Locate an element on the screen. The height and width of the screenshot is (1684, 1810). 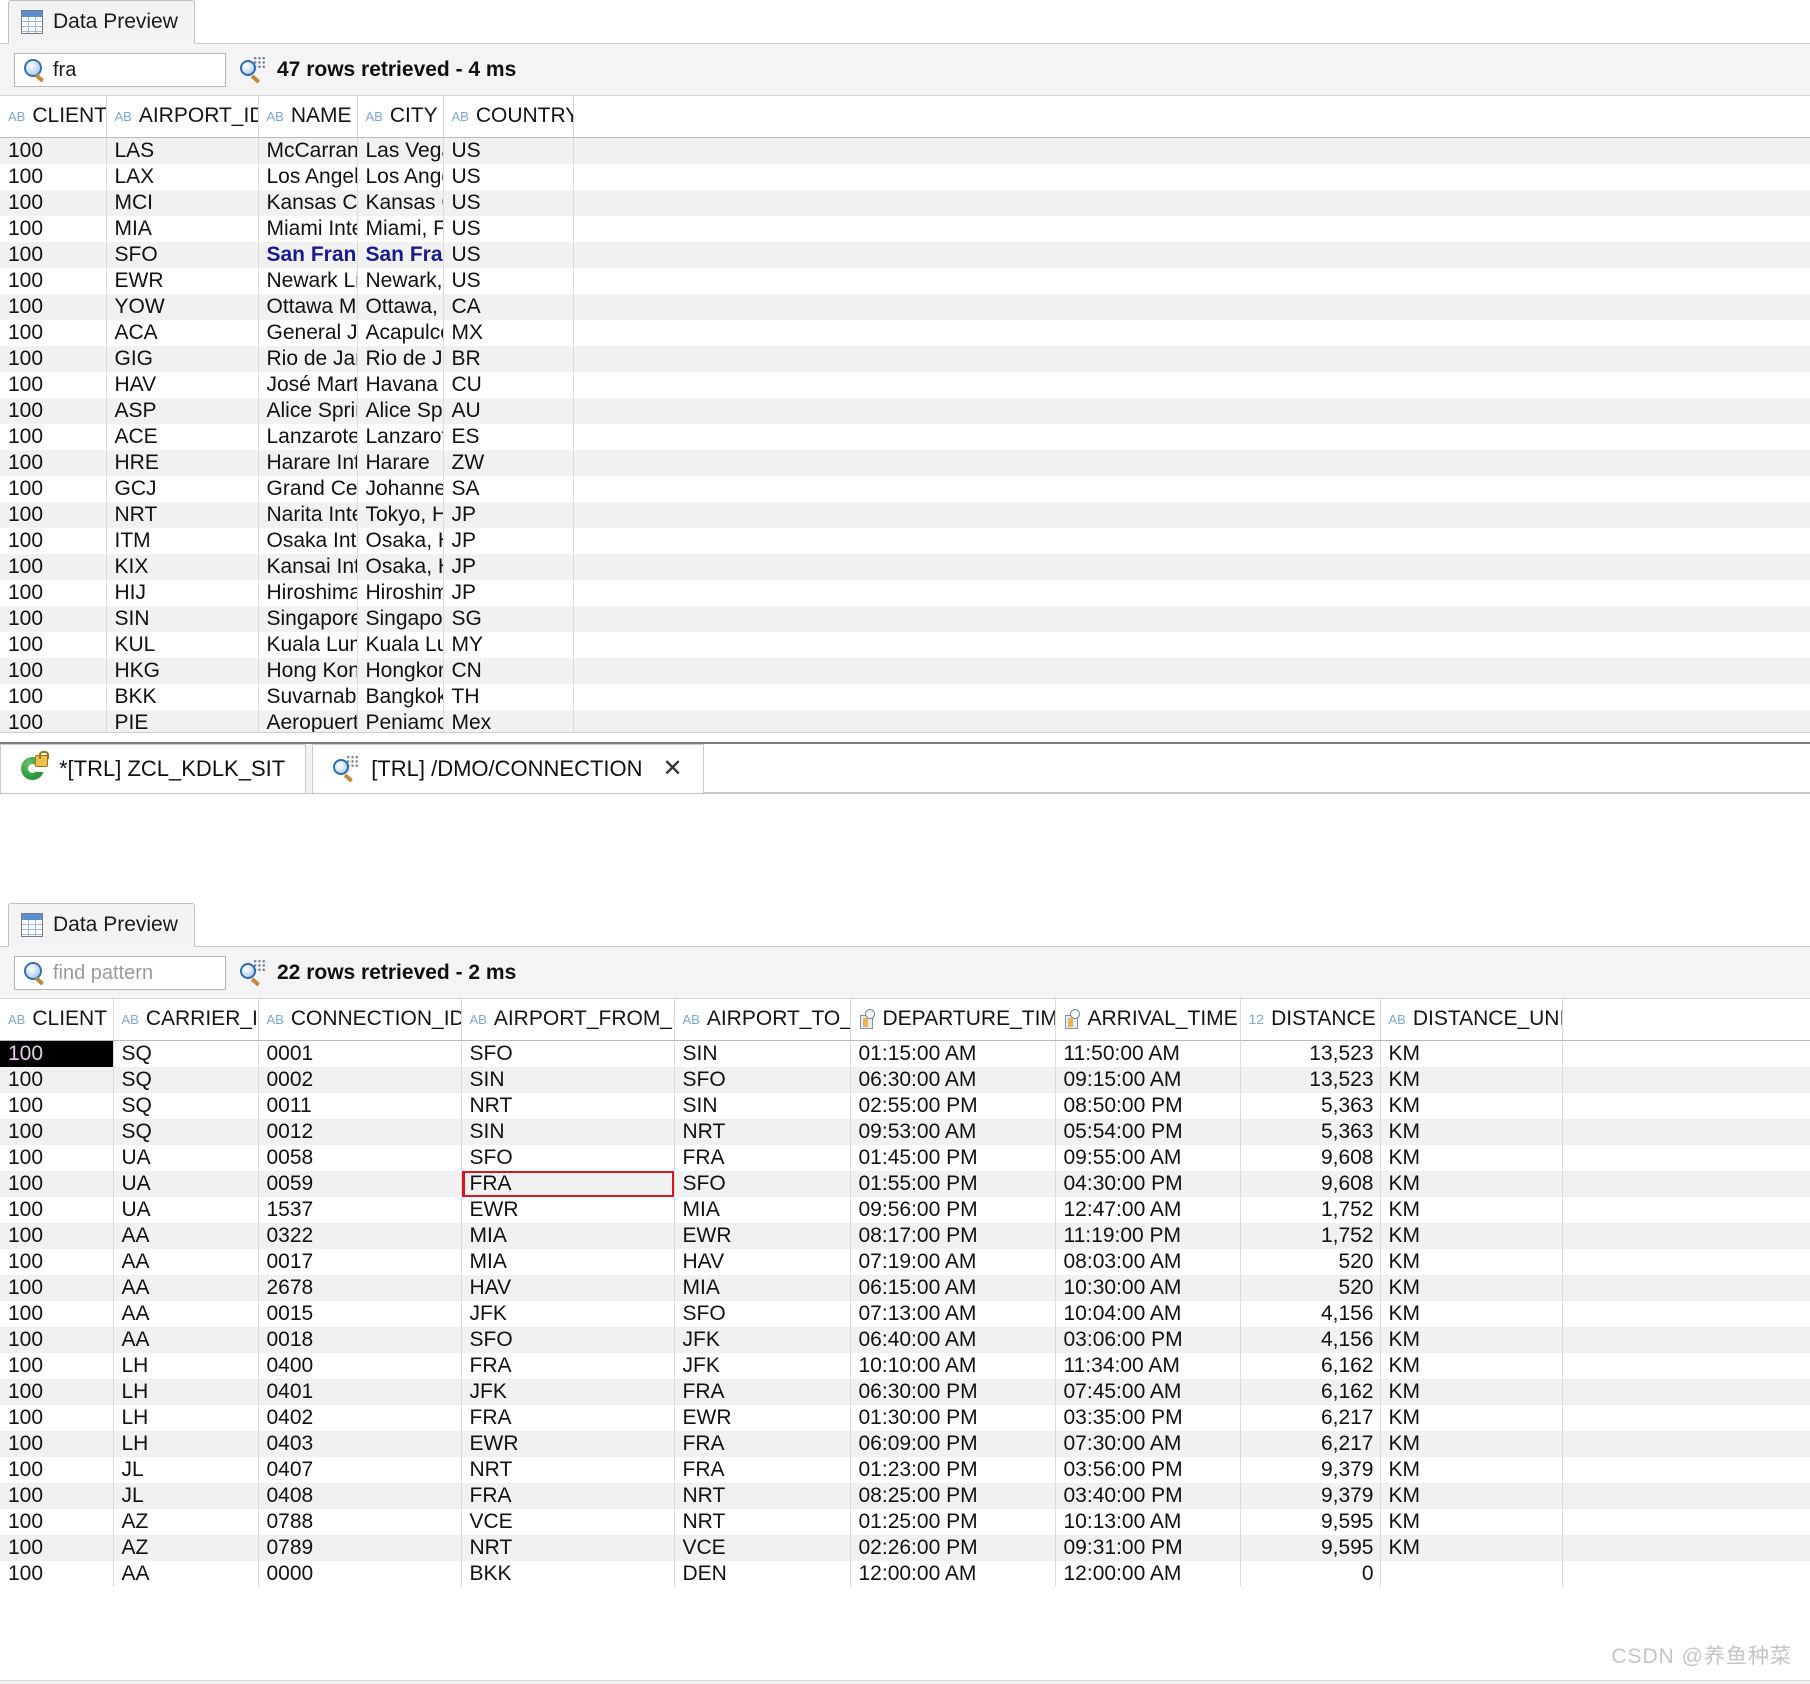
cell: 0018 is located at coordinates (360, 1339).